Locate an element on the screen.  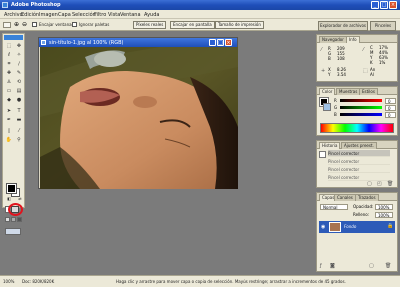
gradient-tool-icon: ▤ is located at coordinates (19, 91).